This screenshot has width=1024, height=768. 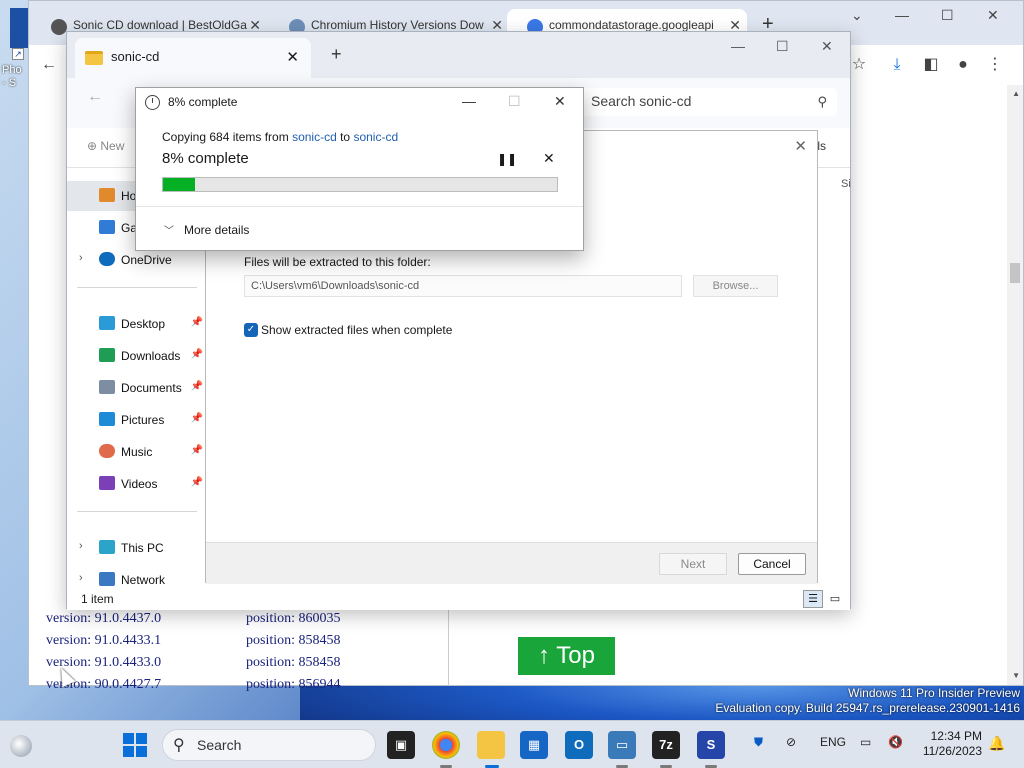 What do you see at coordinates (641, 101) in the screenshot?
I see `search-placeholder: Search sonic-cd` at bounding box center [641, 101].